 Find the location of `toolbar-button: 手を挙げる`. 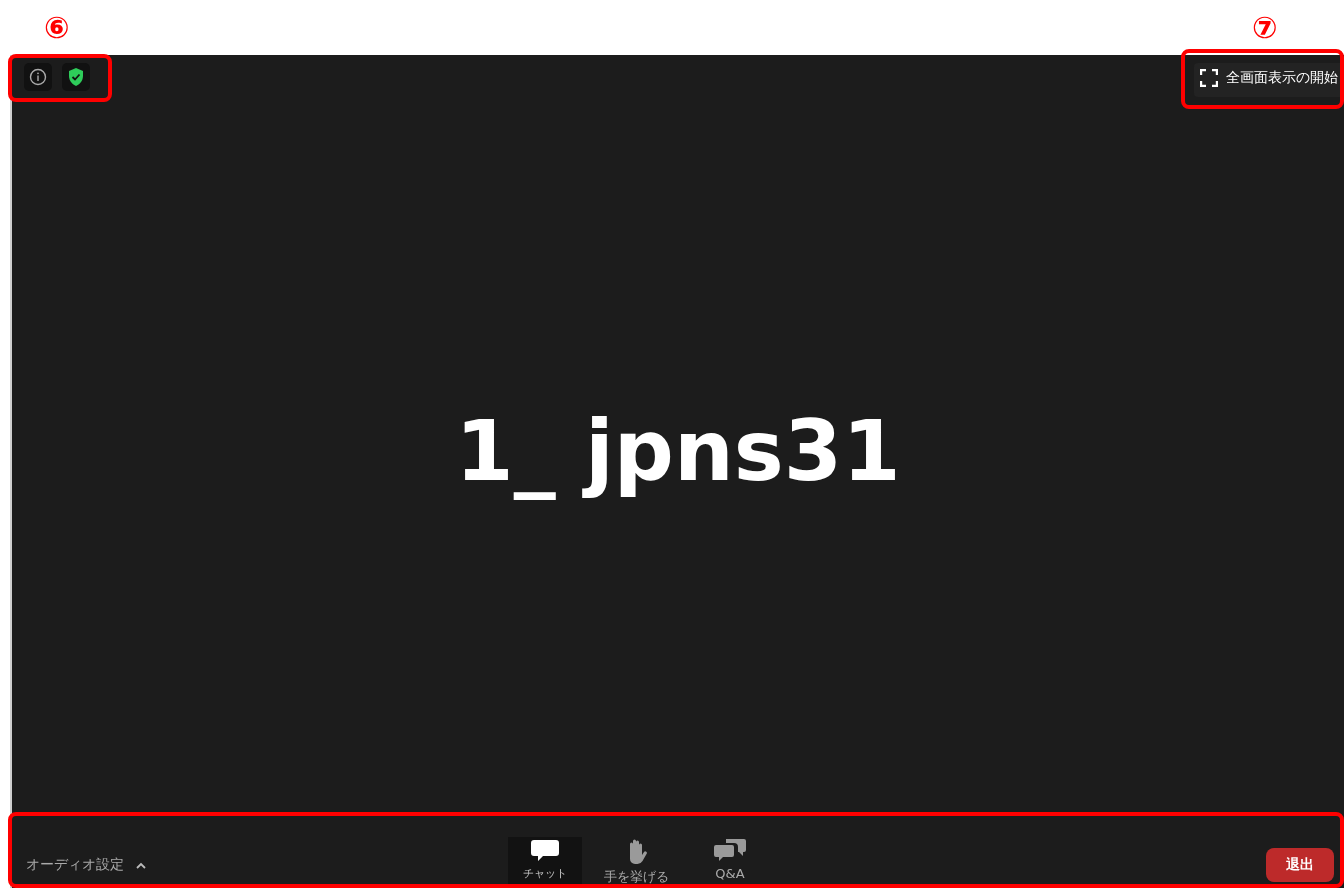

toolbar-button: 手を挙げる is located at coordinates (636, 862).